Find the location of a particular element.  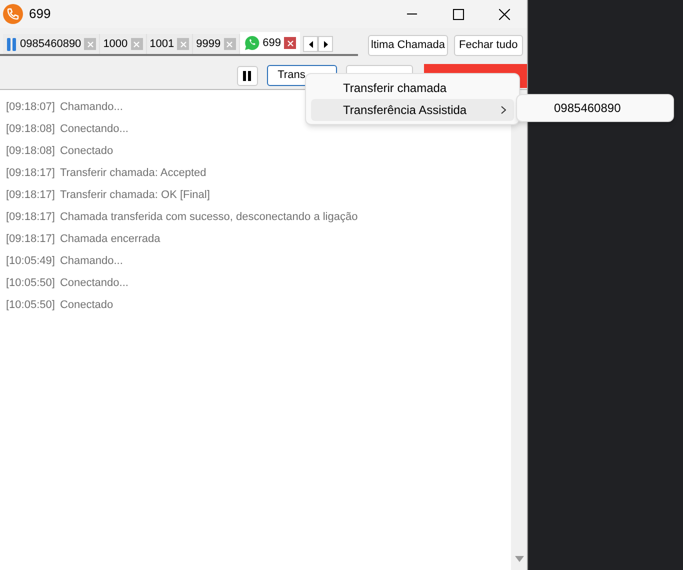

close-all-button: Fechar tudo is located at coordinates (488, 45).